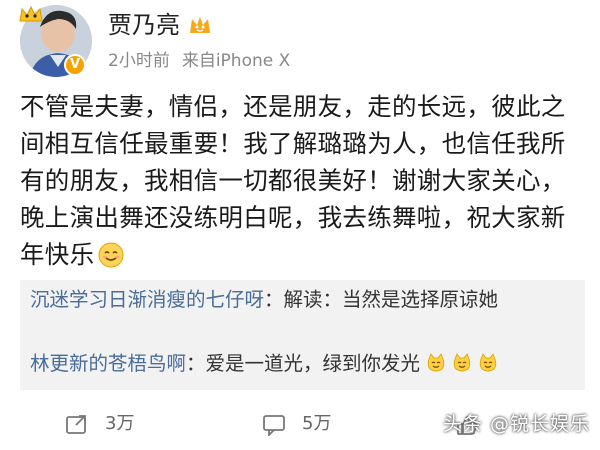 This screenshot has height=450, width=600. I want to click on comment-handle: 林更新的苍梧鸟啊, so click(108, 363).